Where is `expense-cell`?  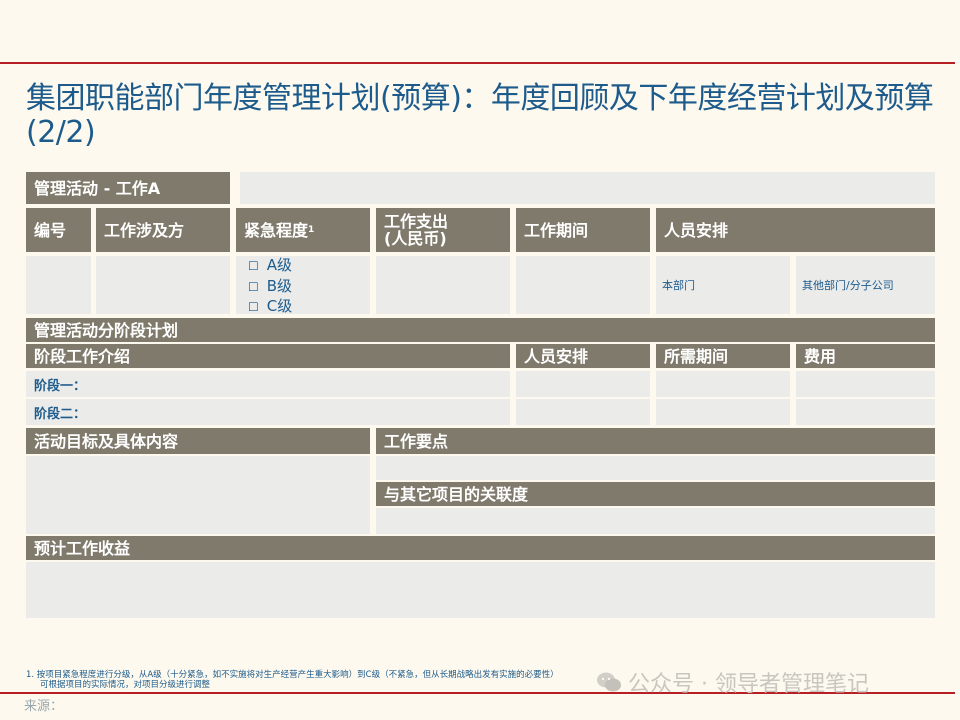 expense-cell is located at coordinates (443, 285).